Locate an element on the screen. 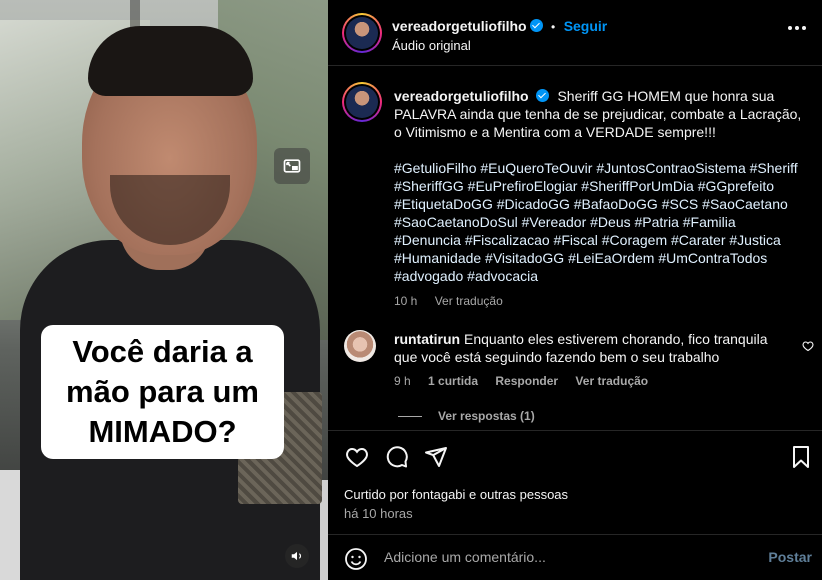 The width and height of the screenshot is (822, 580). caption-author-avatar is located at coordinates (362, 102).